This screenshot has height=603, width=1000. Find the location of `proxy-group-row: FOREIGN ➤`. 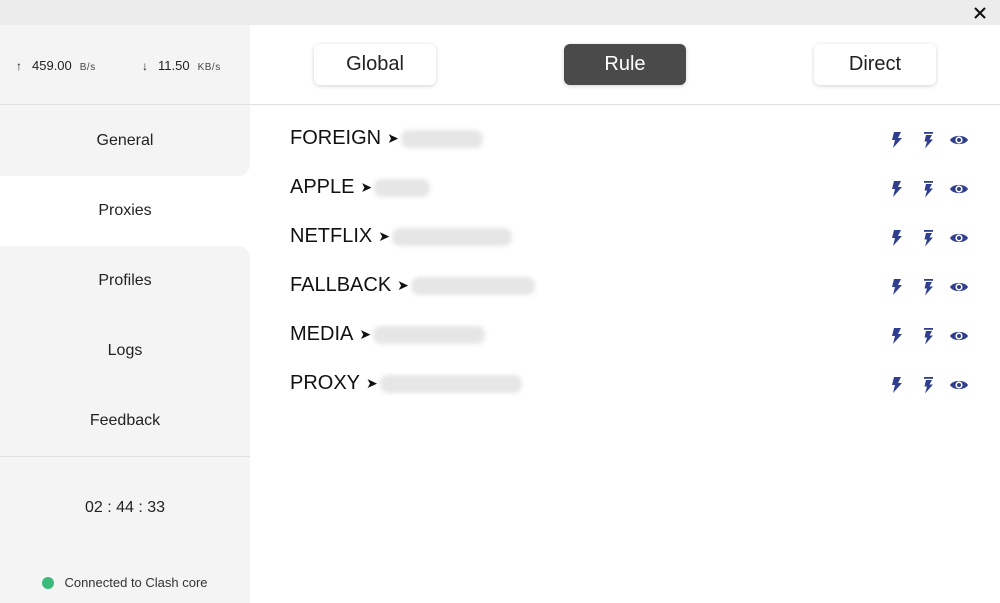

proxy-group-row: FOREIGN ➤ is located at coordinates (630, 141).